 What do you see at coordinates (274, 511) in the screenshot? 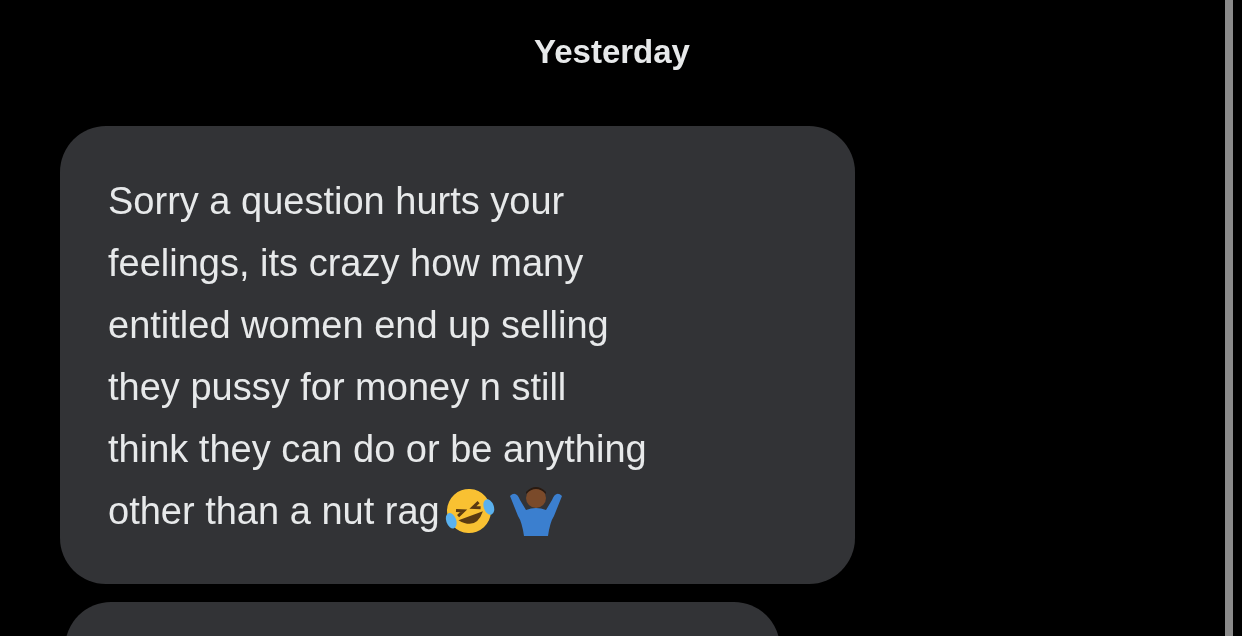
I see `message-text: other than a nut rag` at bounding box center [274, 511].